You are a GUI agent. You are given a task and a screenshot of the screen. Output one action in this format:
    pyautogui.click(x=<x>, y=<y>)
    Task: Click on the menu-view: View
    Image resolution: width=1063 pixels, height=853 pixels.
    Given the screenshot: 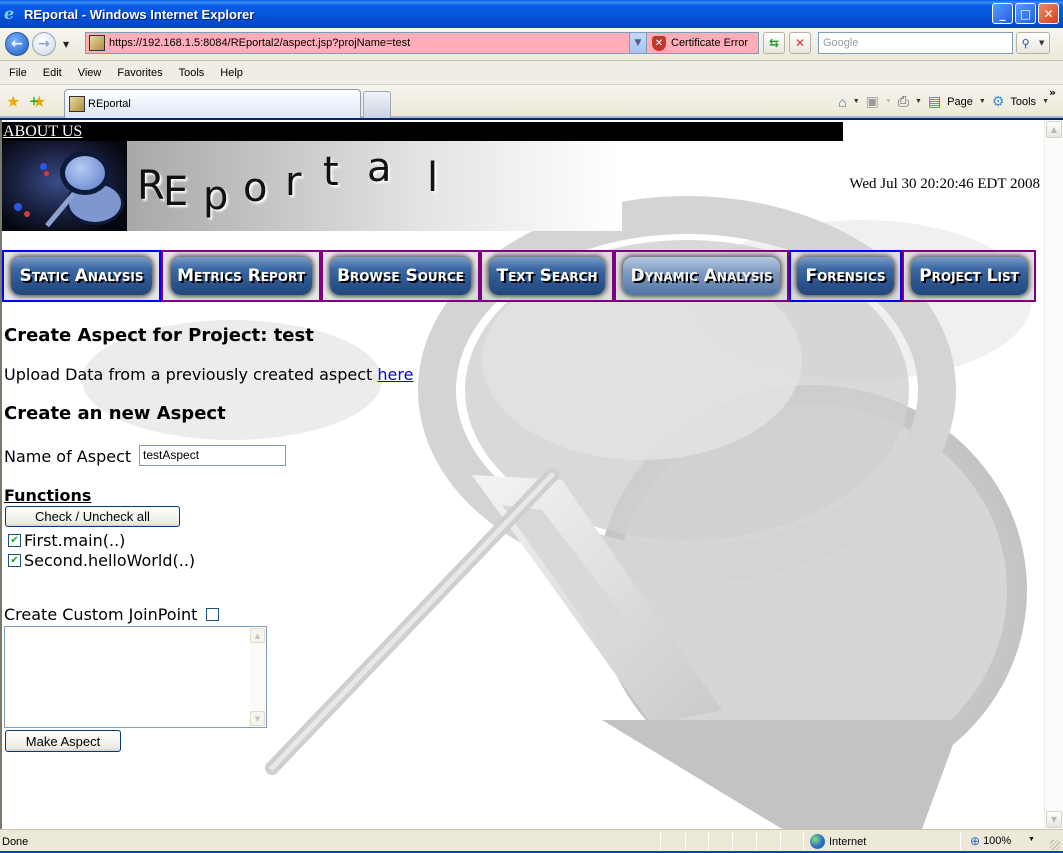 What is the action you would take?
    pyautogui.click(x=90, y=73)
    